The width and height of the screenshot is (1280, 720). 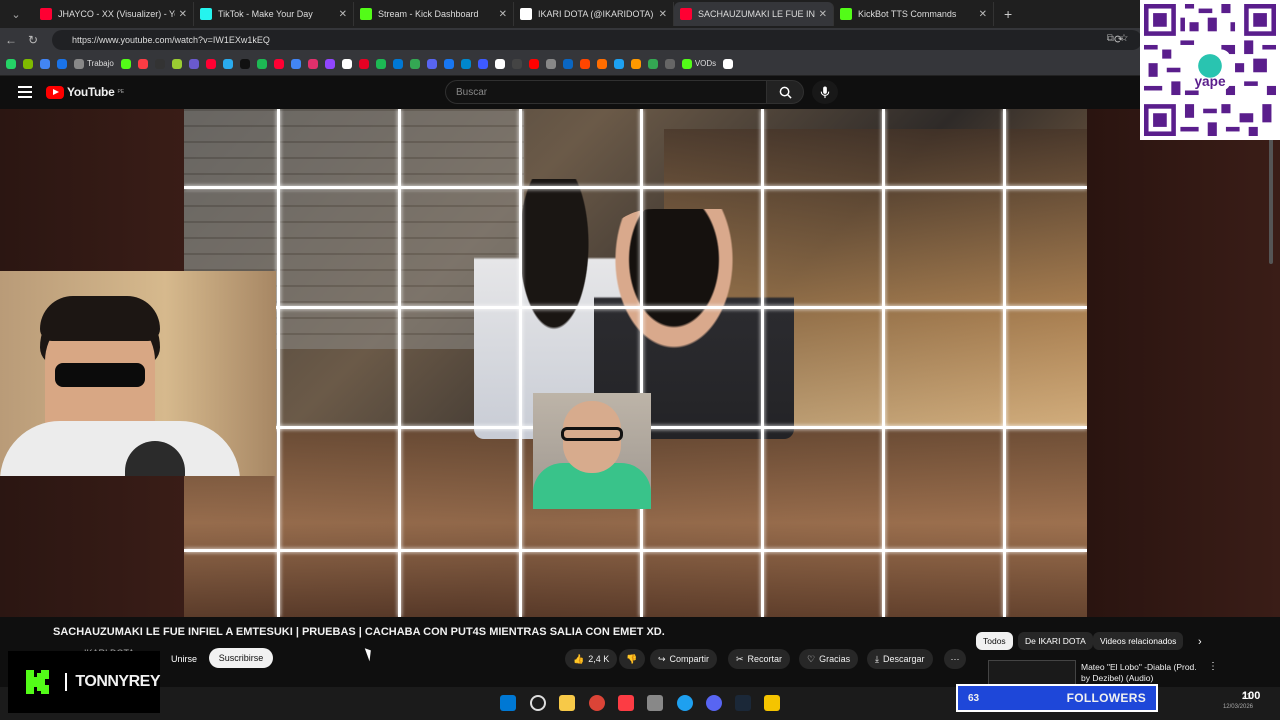 I want to click on chip-all: Todos, so click(x=994, y=641).